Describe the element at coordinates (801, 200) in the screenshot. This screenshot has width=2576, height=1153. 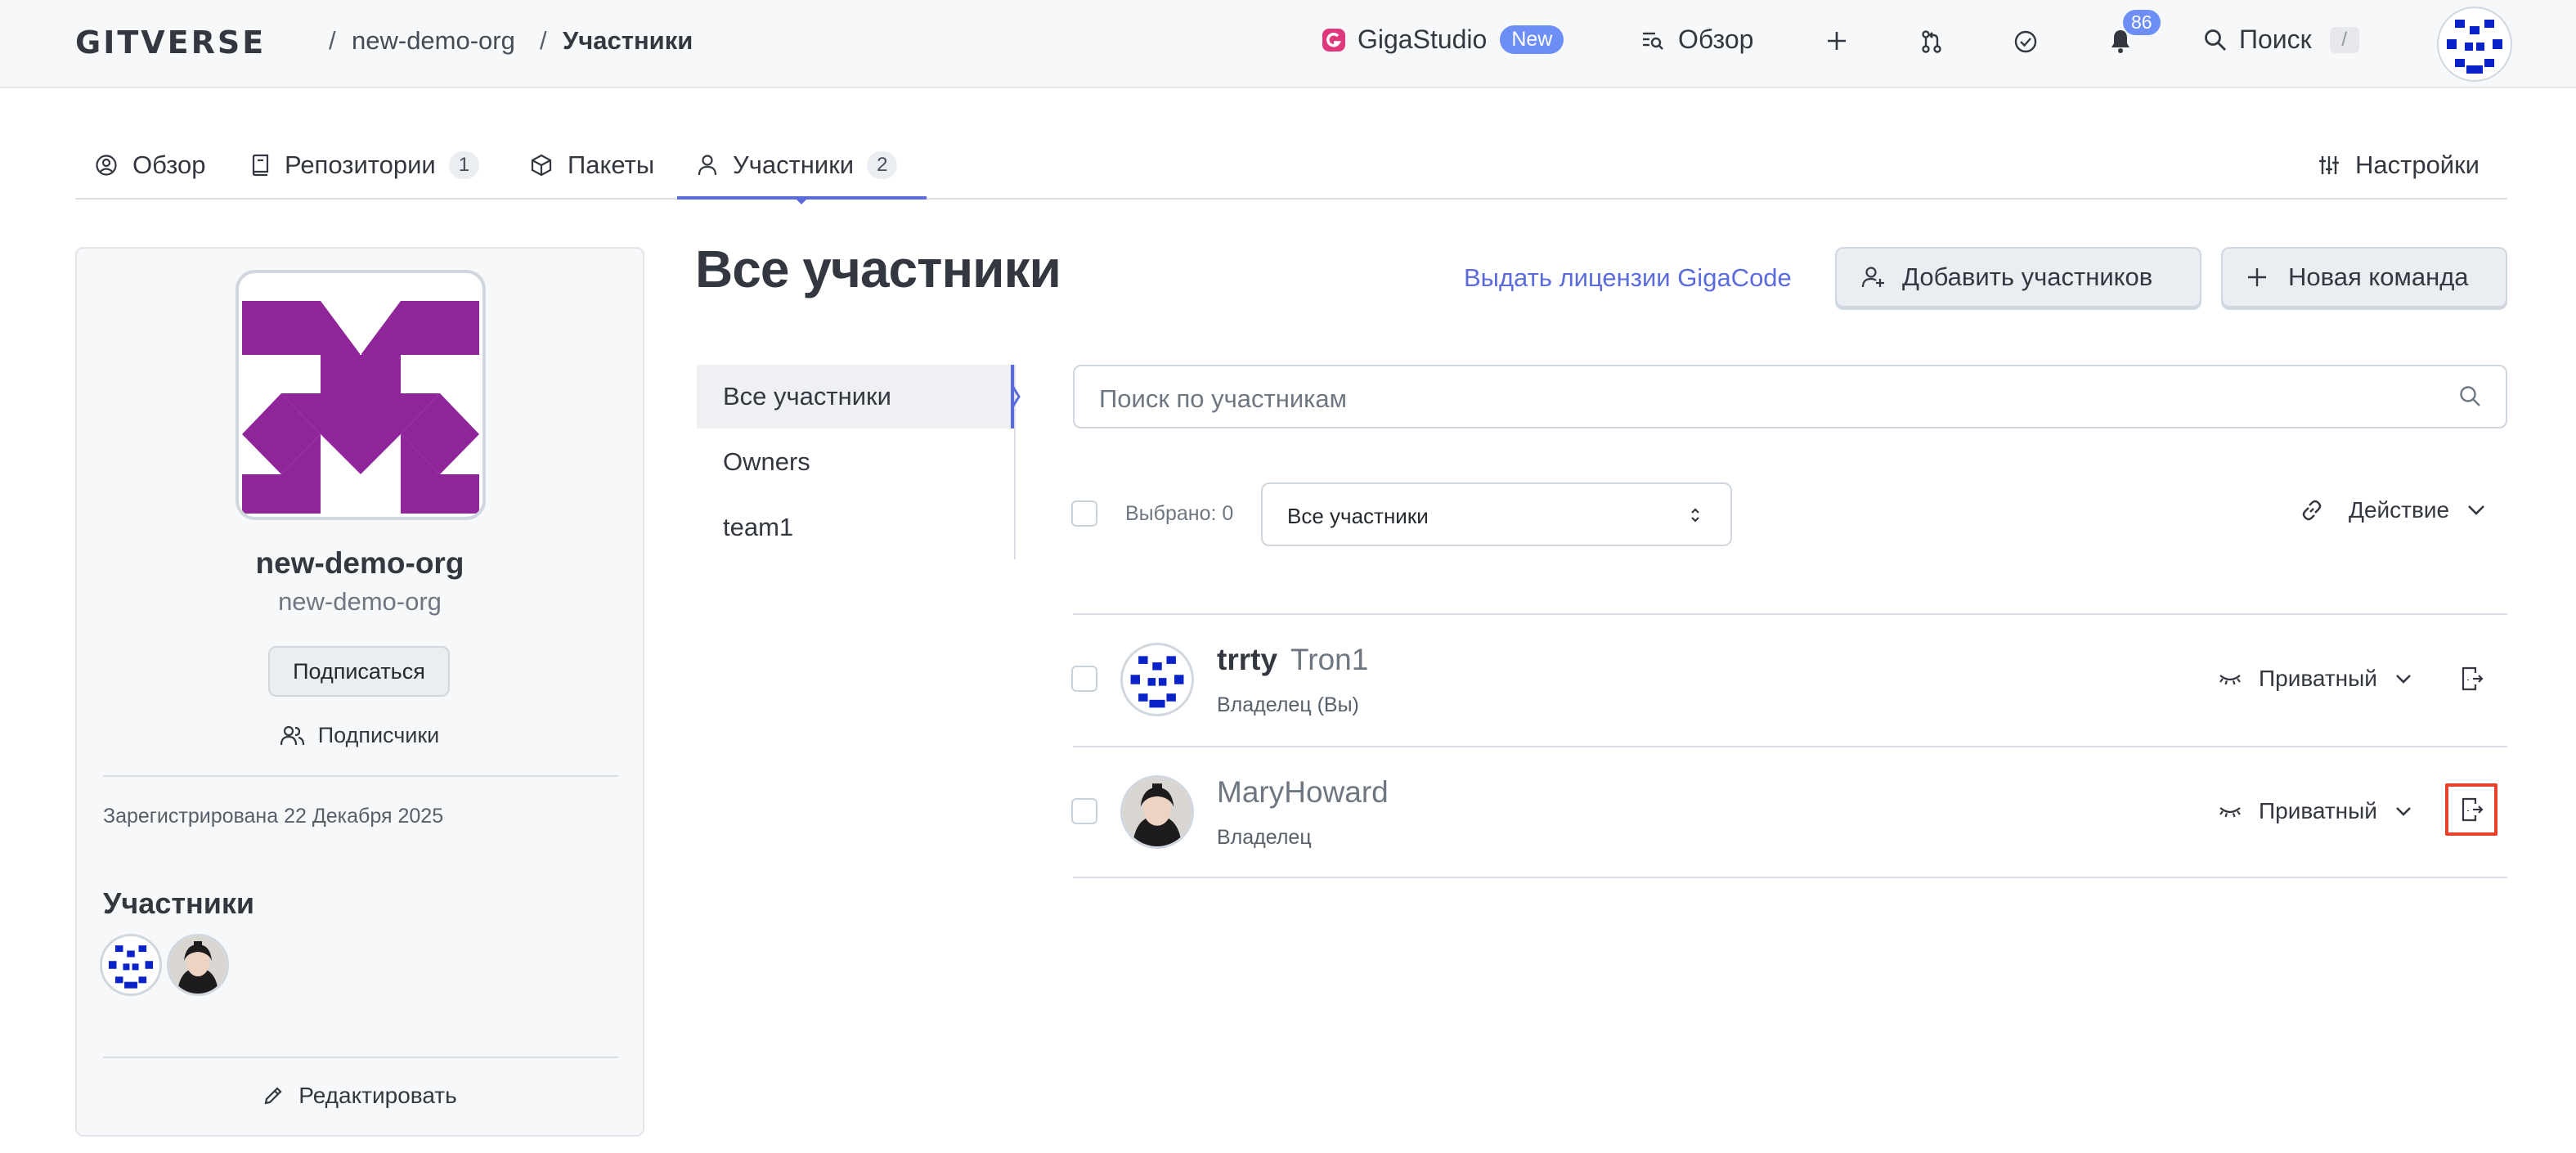
I see `active-tab-caret` at that location.